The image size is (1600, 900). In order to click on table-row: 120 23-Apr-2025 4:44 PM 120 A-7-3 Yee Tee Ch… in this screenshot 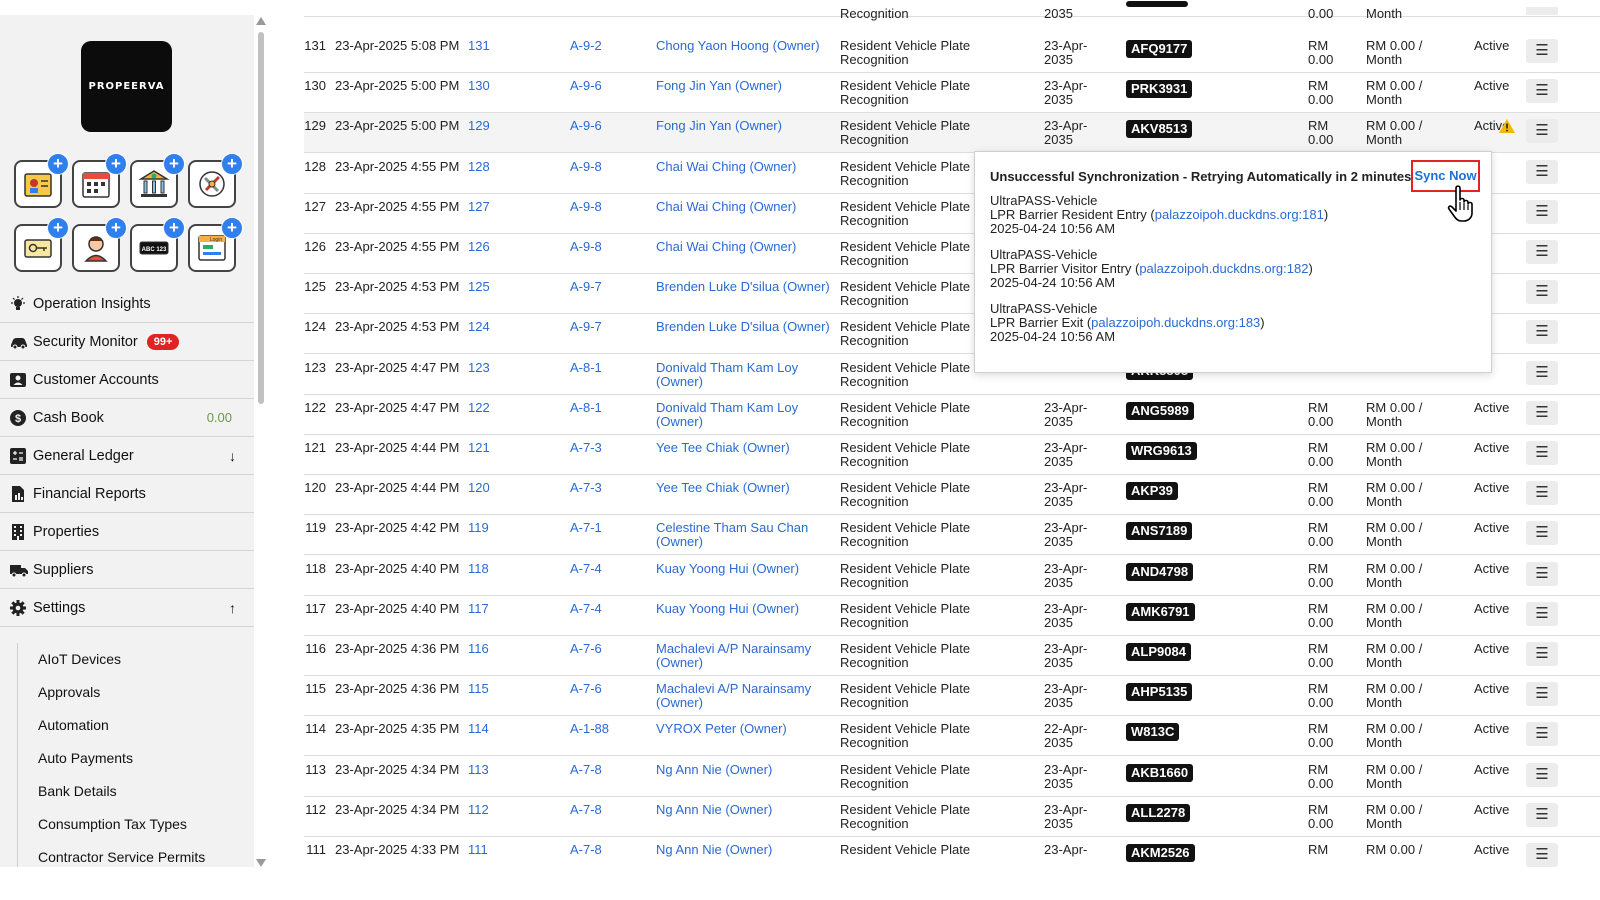, I will do `click(952, 495)`.